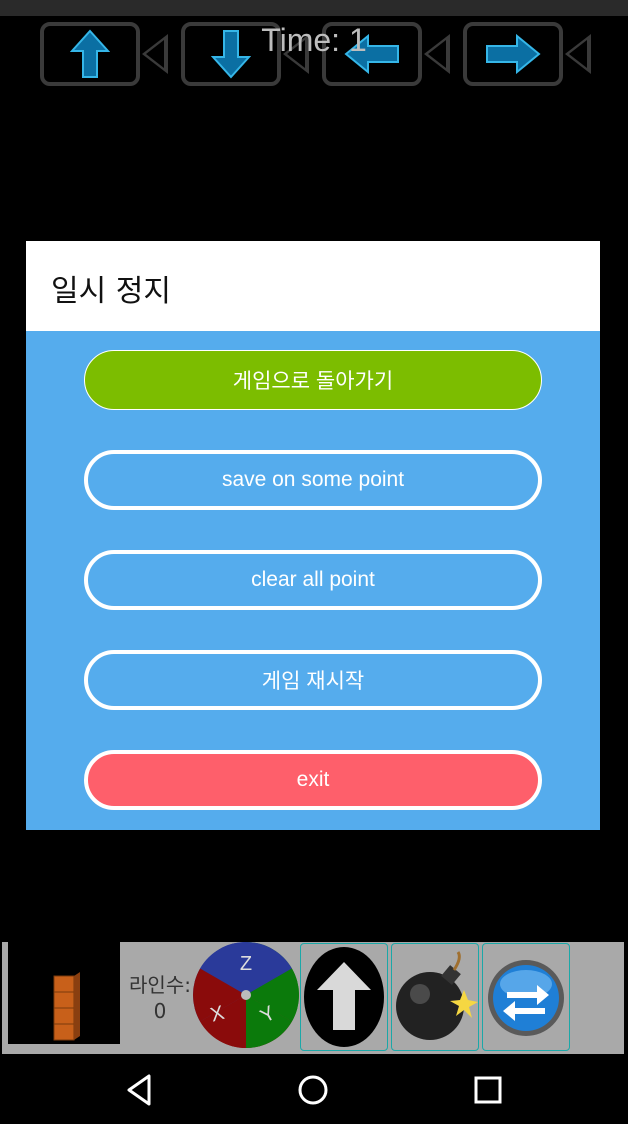  I want to click on up-arrow-oval-icon, so click(344, 997).